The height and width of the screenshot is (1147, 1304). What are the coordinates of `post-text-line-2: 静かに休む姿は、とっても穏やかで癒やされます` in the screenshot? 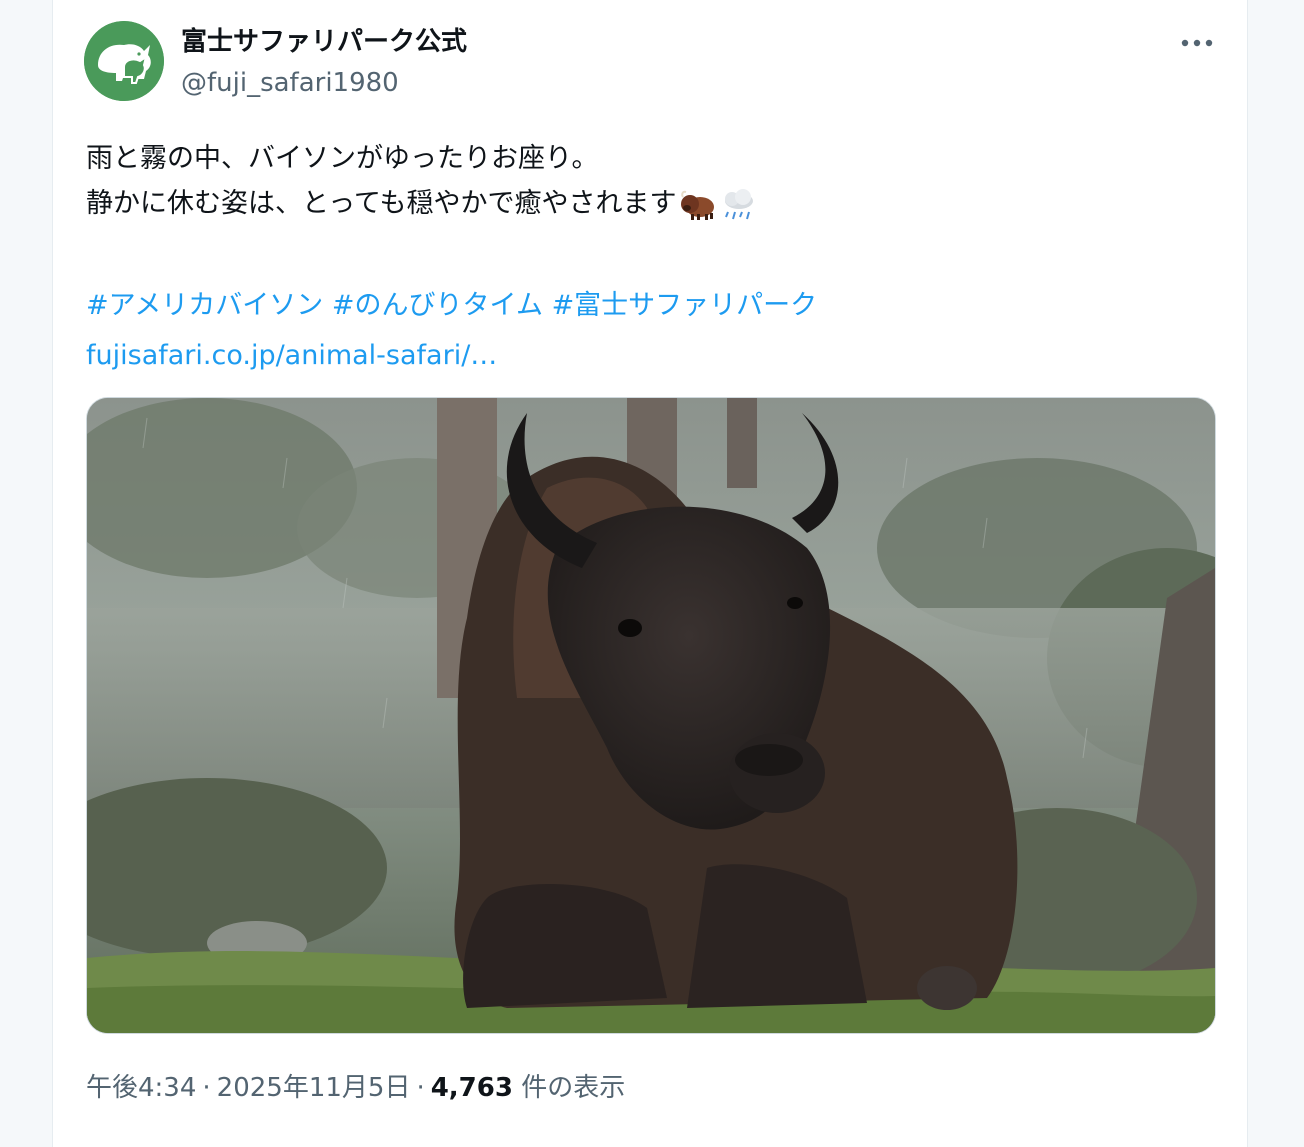 It's located at (381, 203).